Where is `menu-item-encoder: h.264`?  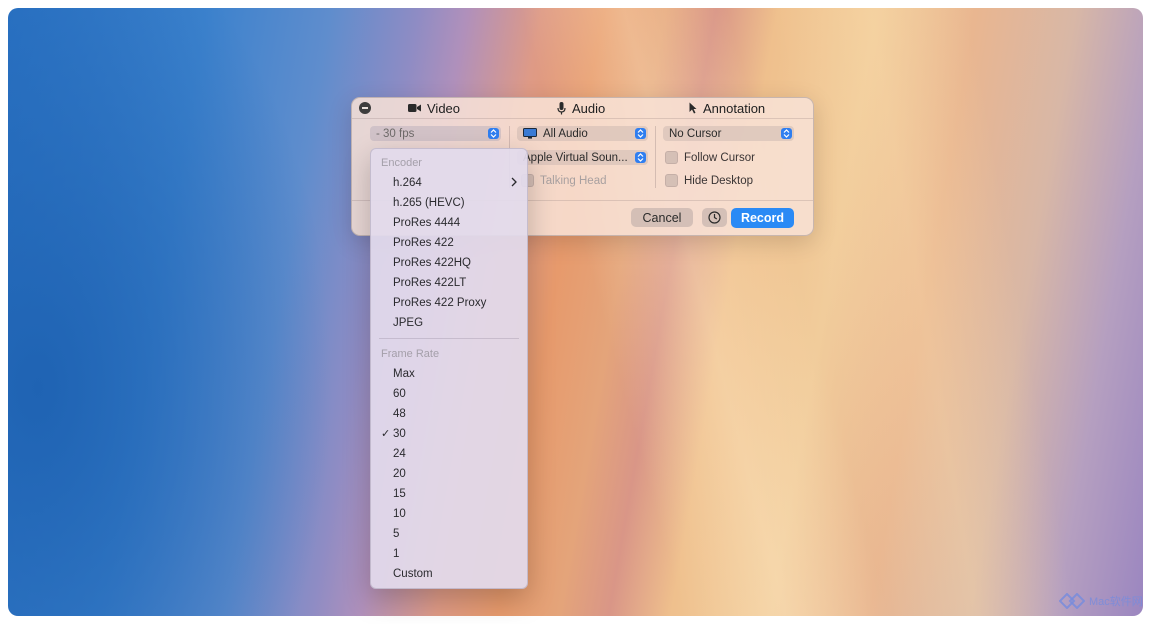
menu-item-encoder: h.264 is located at coordinates (449, 183).